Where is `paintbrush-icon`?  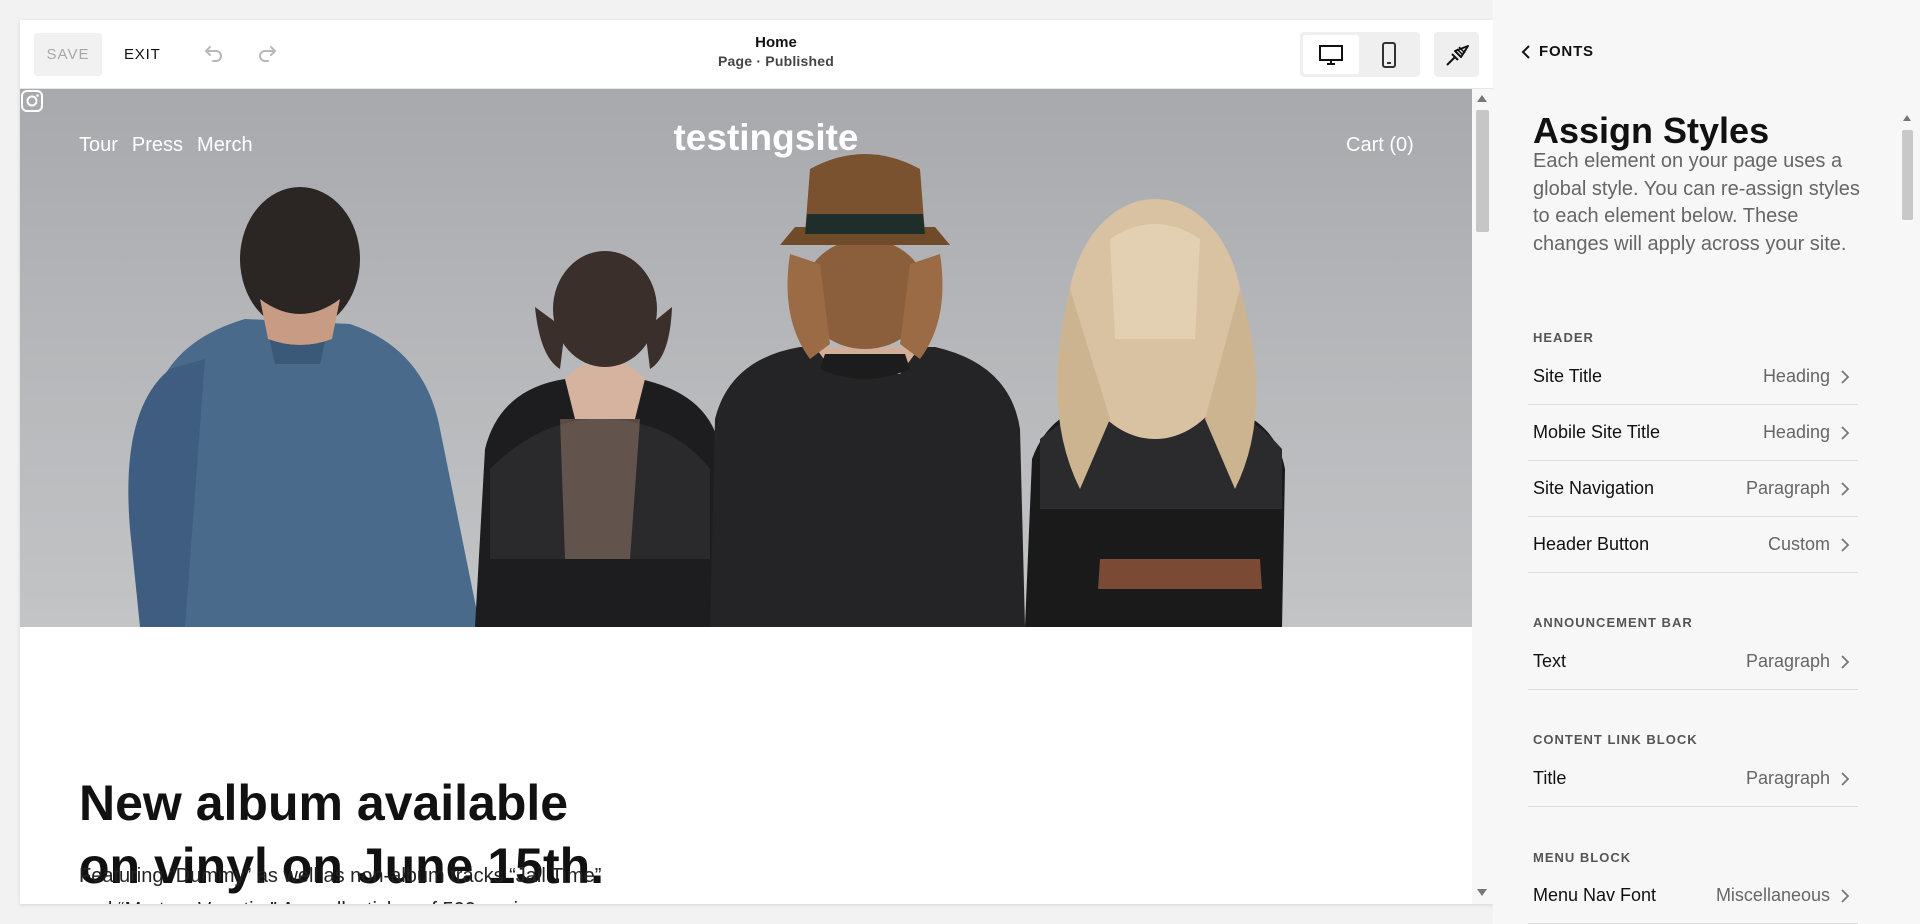 paintbrush-icon is located at coordinates (1457, 55).